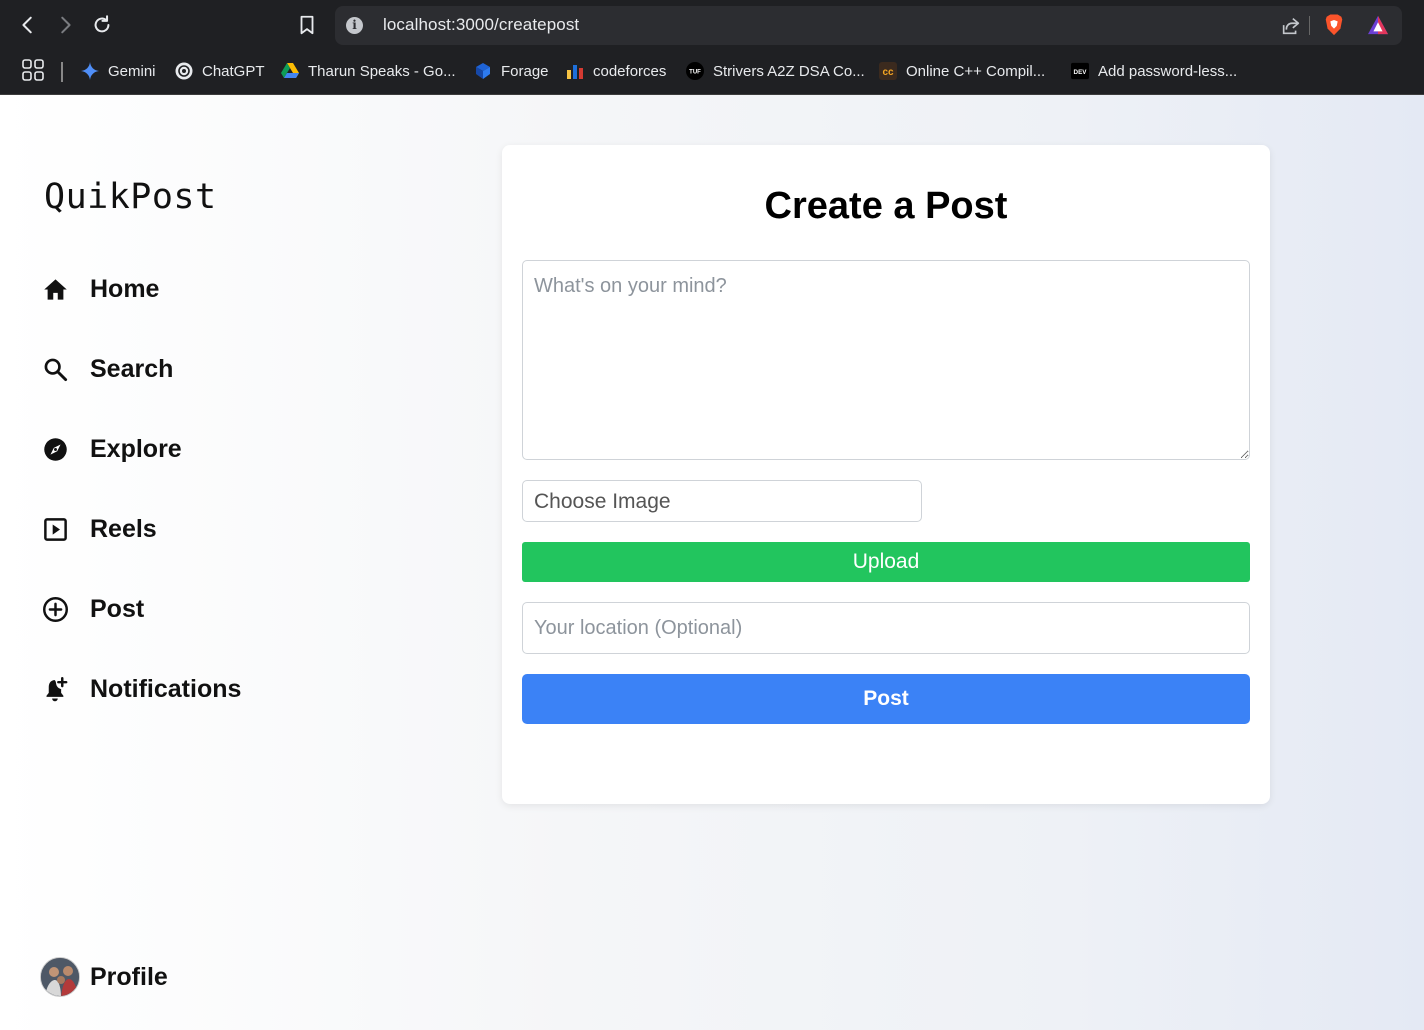 The image size is (1424, 1030). Describe the element at coordinates (132, 368) in the screenshot. I see `sidebar-item-label: Search` at that location.